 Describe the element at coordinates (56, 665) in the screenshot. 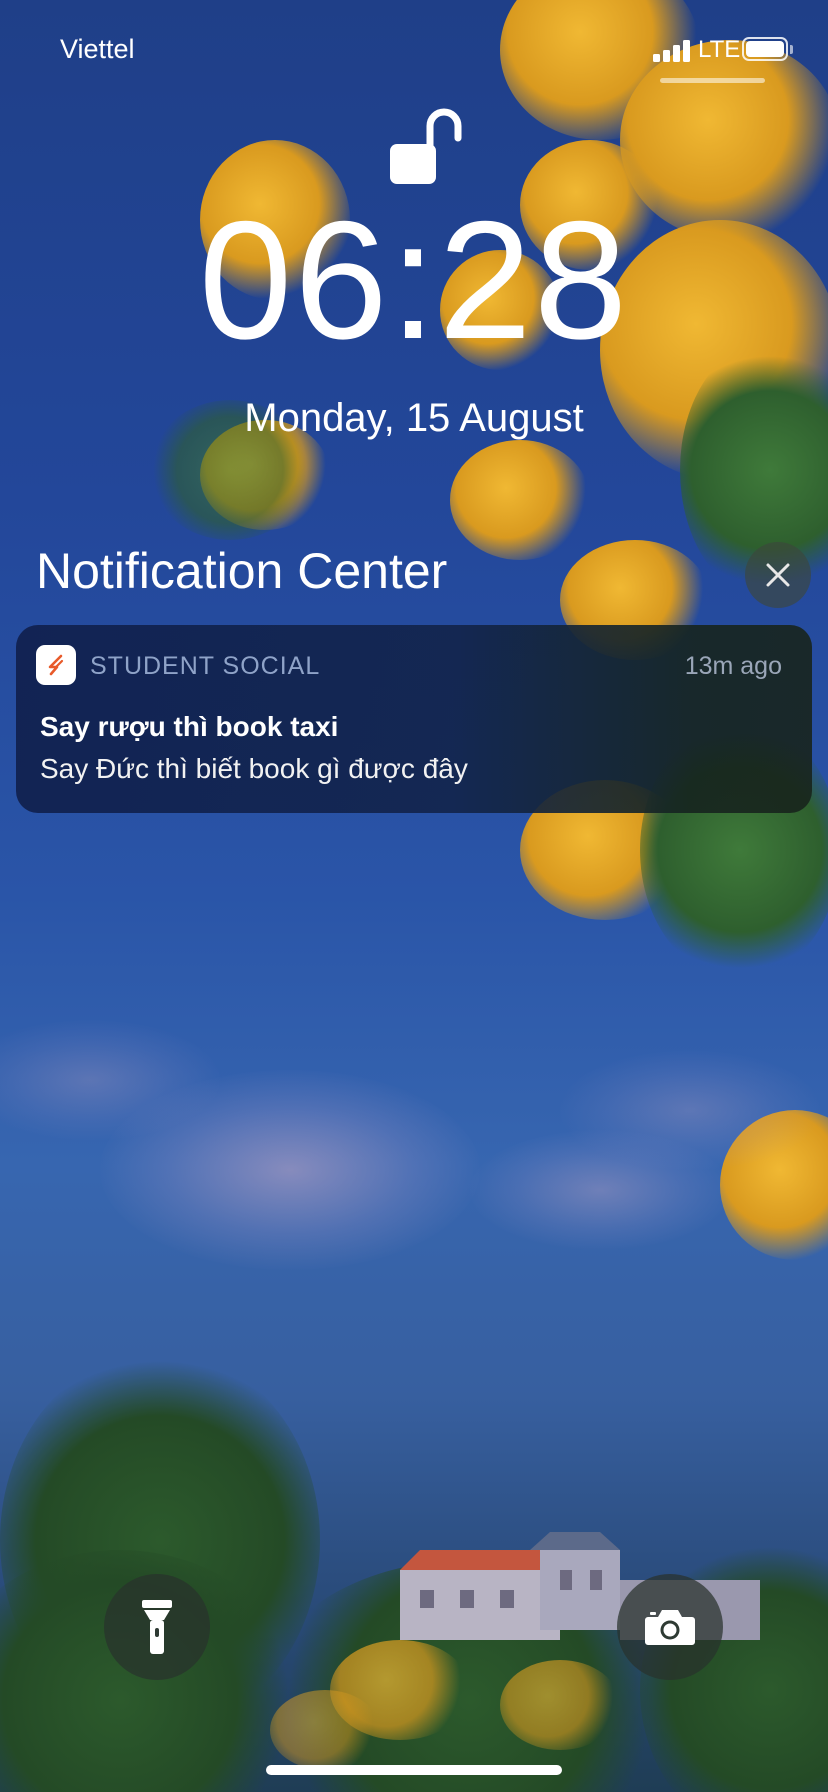

I see `student-social-logo-icon` at that location.